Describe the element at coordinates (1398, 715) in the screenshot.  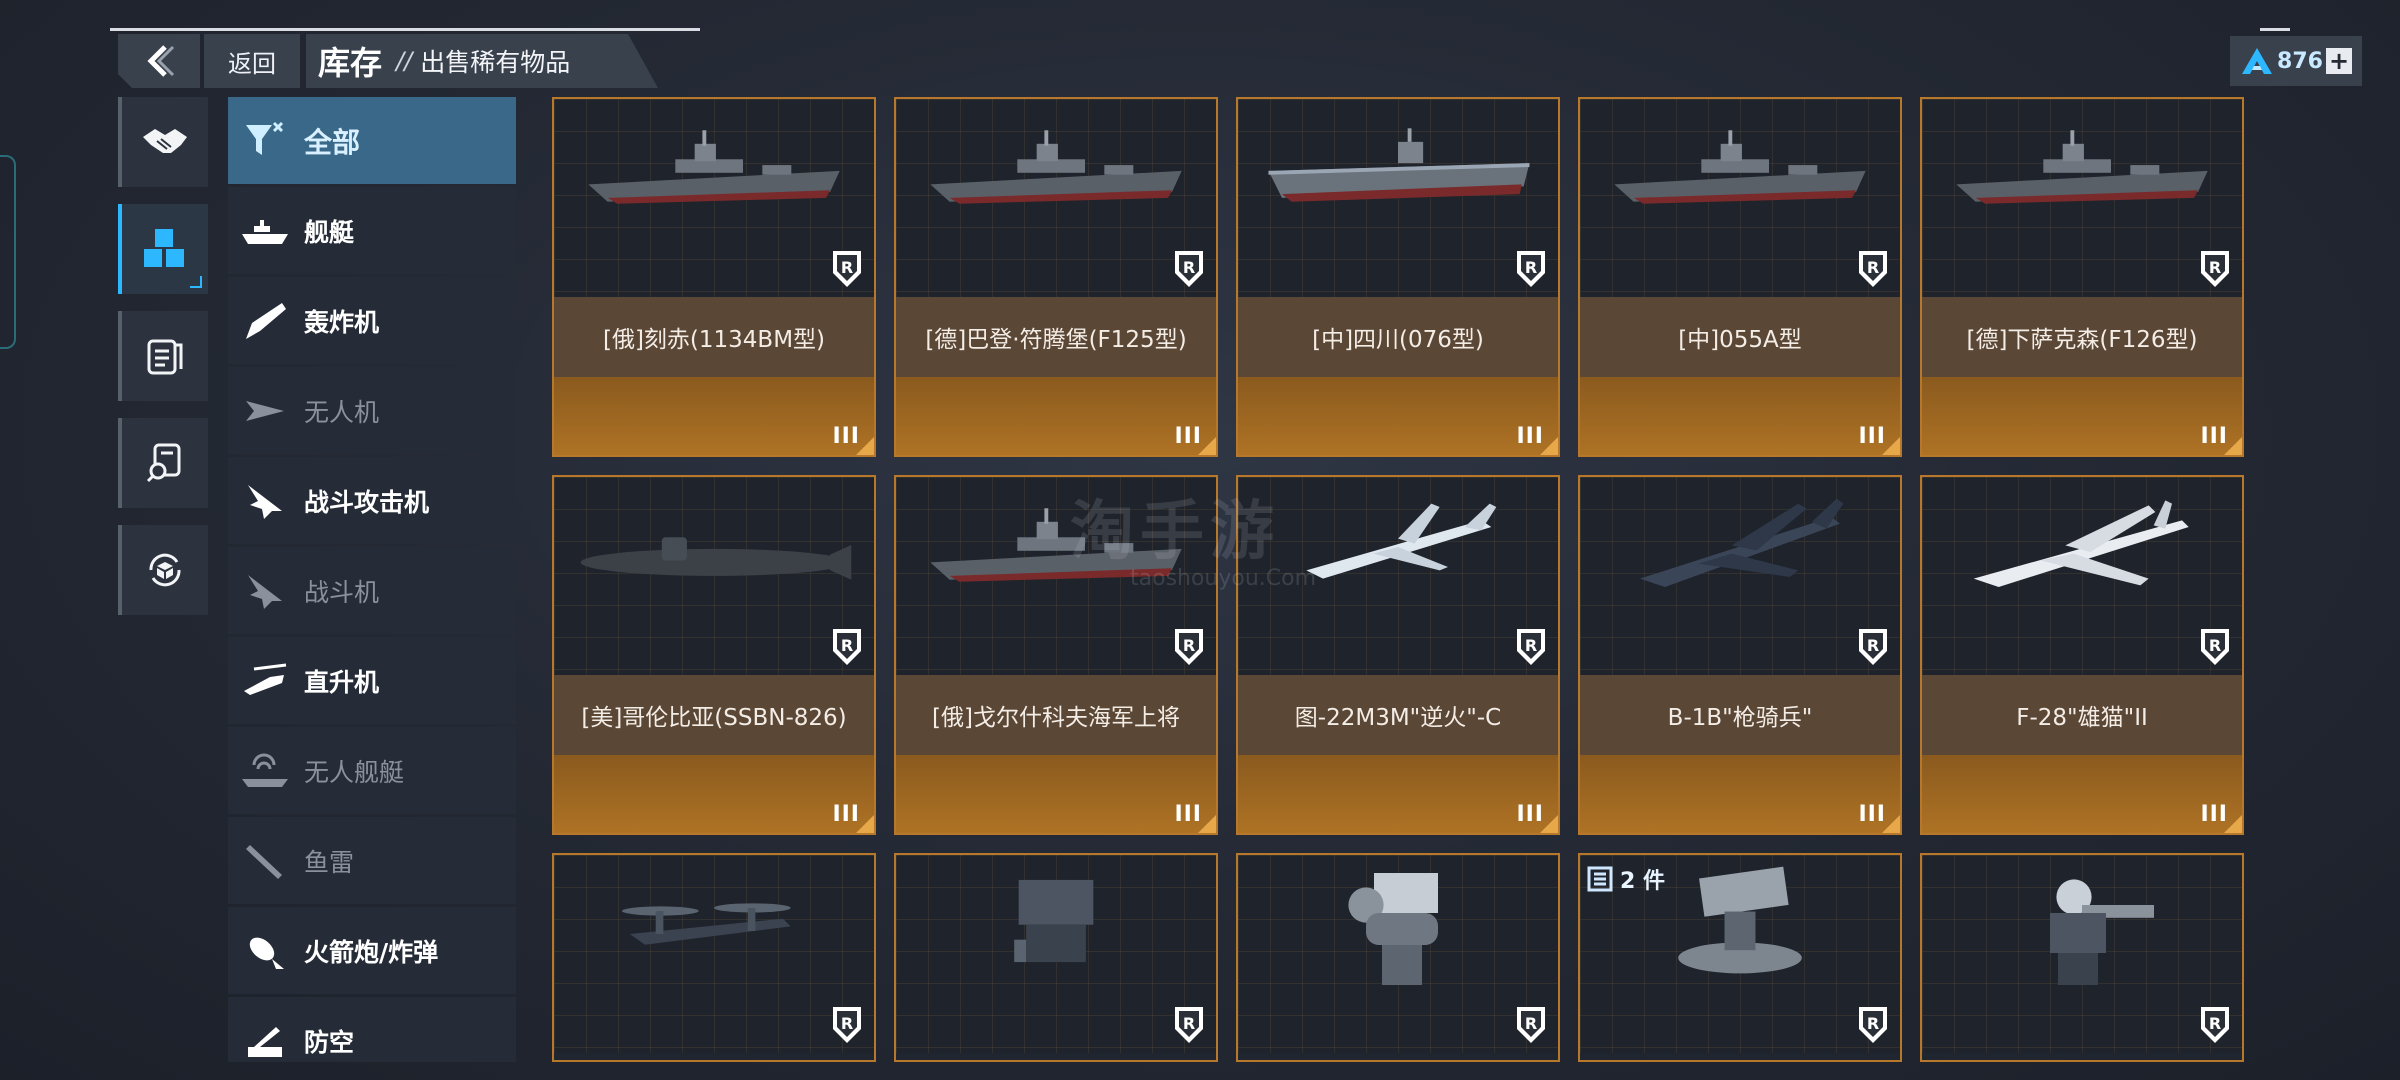
I see `item-name-bar: 图-22M3M"逆火"-C` at that location.